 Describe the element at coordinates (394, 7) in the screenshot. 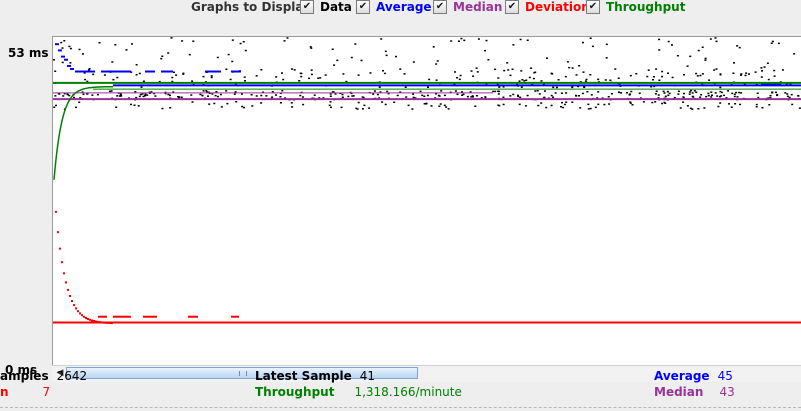

I see `checkbox-average: ✔ Average` at that location.